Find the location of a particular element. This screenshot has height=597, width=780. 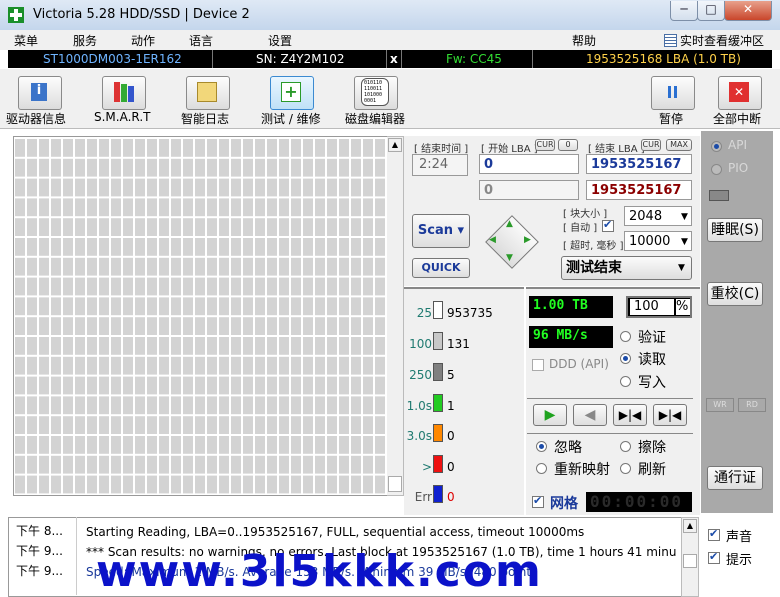

arrow-left-icon: ◀ is located at coordinates (492, 240).